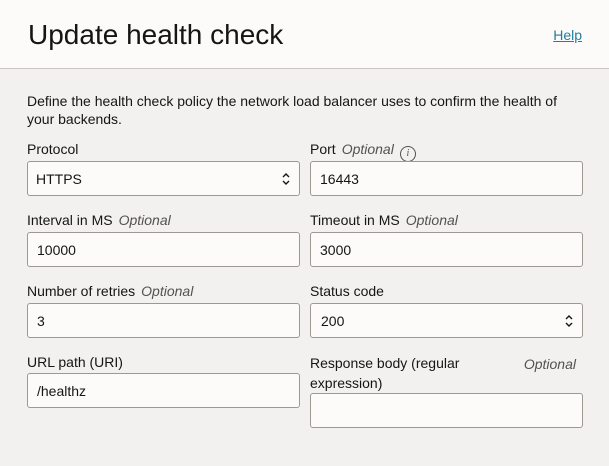 The image size is (609, 466). I want to click on port-value: 16443, so click(339, 179).